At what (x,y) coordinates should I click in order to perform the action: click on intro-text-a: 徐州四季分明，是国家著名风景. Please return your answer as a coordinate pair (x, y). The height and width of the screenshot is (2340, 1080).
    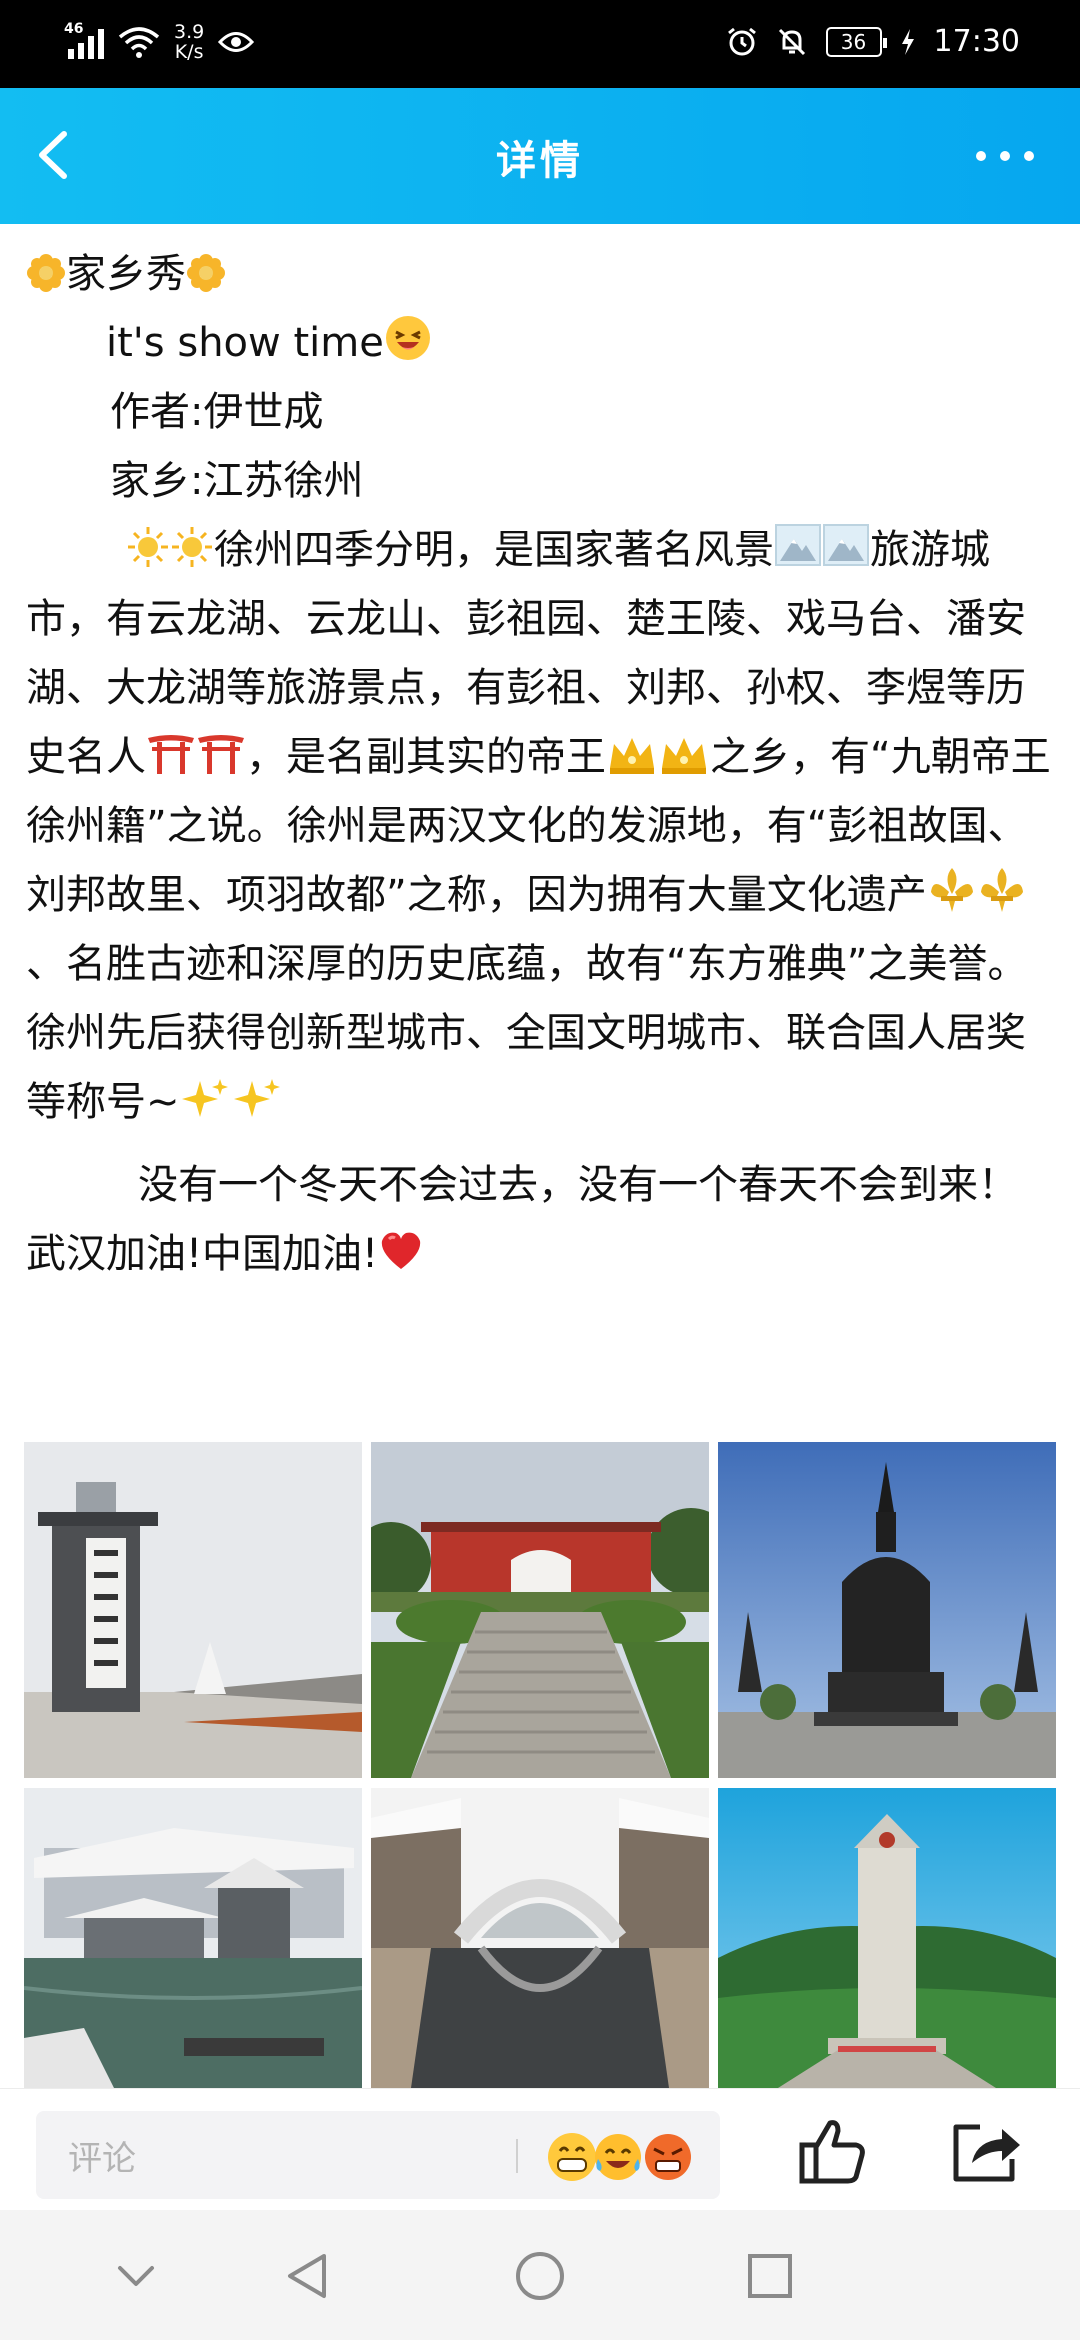
    Looking at the image, I should click on (494, 550).